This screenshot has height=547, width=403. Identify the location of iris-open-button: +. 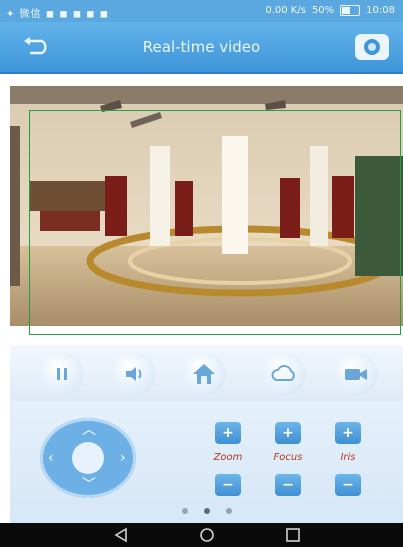
(348, 433).